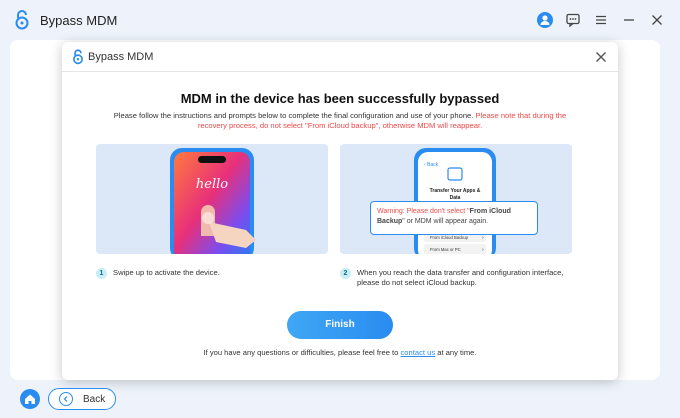 The width and height of the screenshot is (680, 418). What do you see at coordinates (418, 352) in the screenshot?
I see `contact-us-link: contact us` at bounding box center [418, 352].